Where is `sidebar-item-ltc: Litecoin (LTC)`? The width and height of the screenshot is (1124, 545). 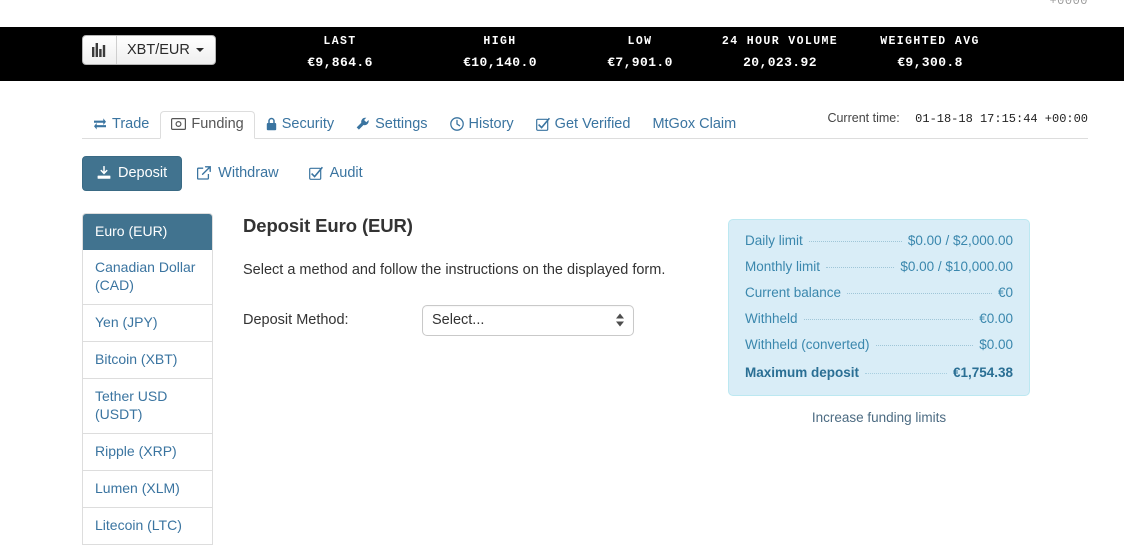
sidebar-item-ltc: Litecoin (LTC) is located at coordinates (147, 526).